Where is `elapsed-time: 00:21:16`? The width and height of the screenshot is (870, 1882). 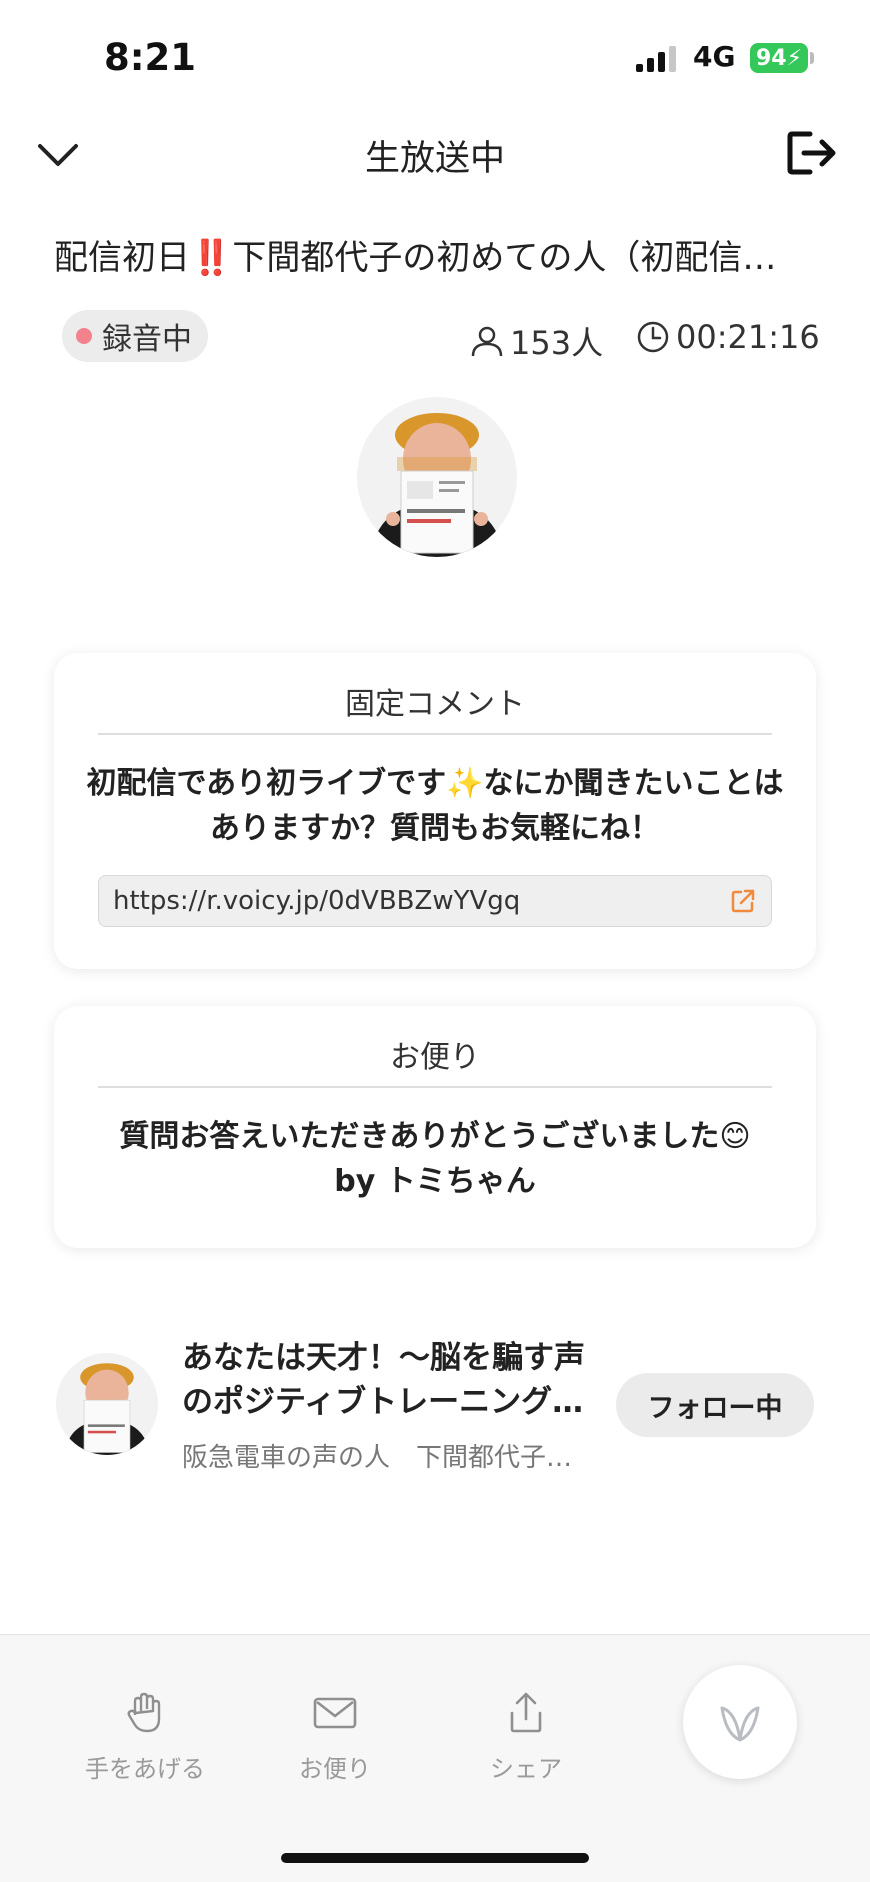
elapsed-time: 00:21:16 is located at coordinates (728, 337).